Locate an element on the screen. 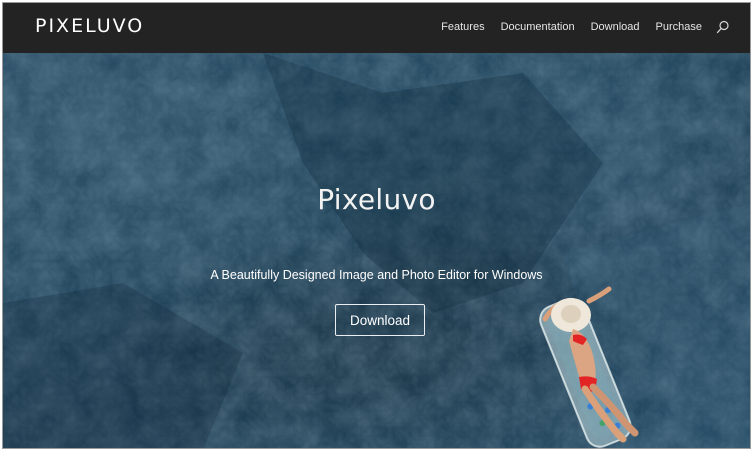 Image resolution: width=754 pixels, height=451 pixels. nav-link-download: Download is located at coordinates (615, 27).